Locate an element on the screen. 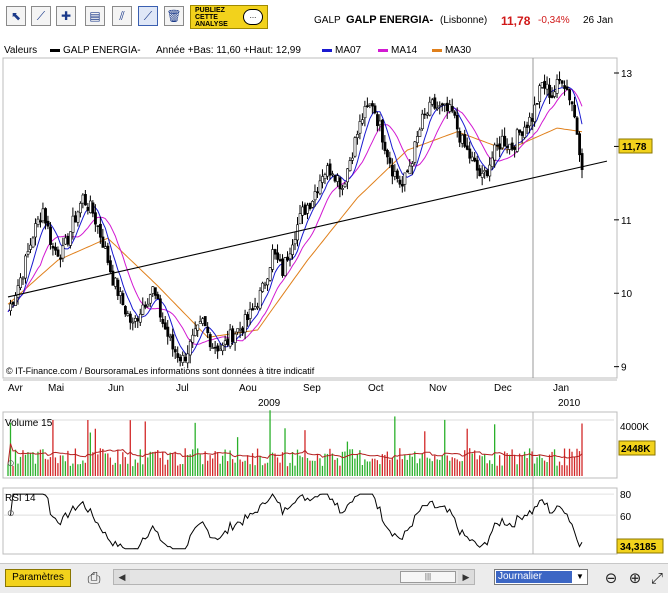 The height and width of the screenshot is (593, 668). zoom-in-icon: ⊕ is located at coordinates (635, 578).